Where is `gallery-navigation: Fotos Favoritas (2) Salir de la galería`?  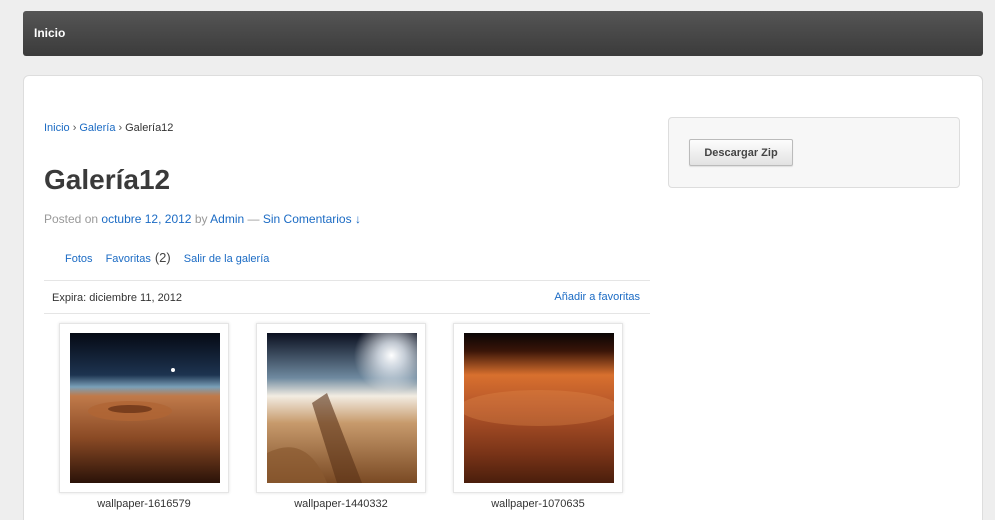 gallery-navigation: Fotos Favoritas (2) Salir de la galería is located at coordinates (172, 257).